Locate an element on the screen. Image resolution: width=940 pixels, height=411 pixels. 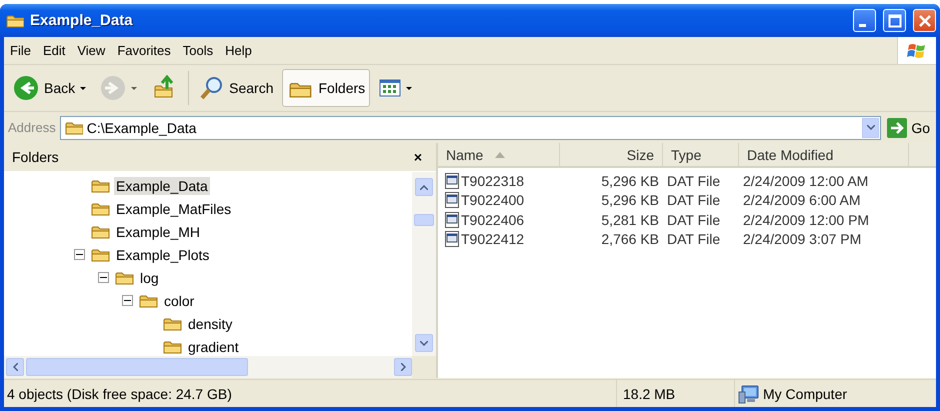
menu-item: Tools is located at coordinates (198, 50).